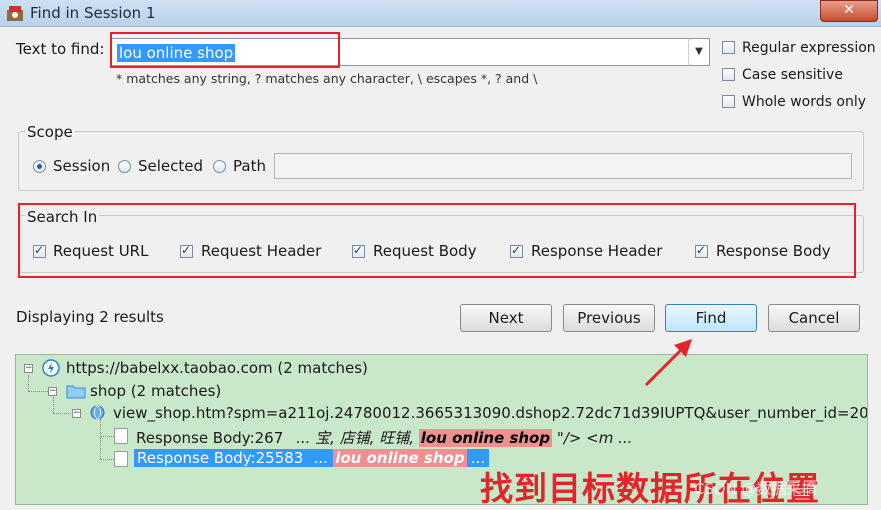 The height and width of the screenshot is (510, 881). I want to click on collapse-file-toggle: −, so click(76, 413).